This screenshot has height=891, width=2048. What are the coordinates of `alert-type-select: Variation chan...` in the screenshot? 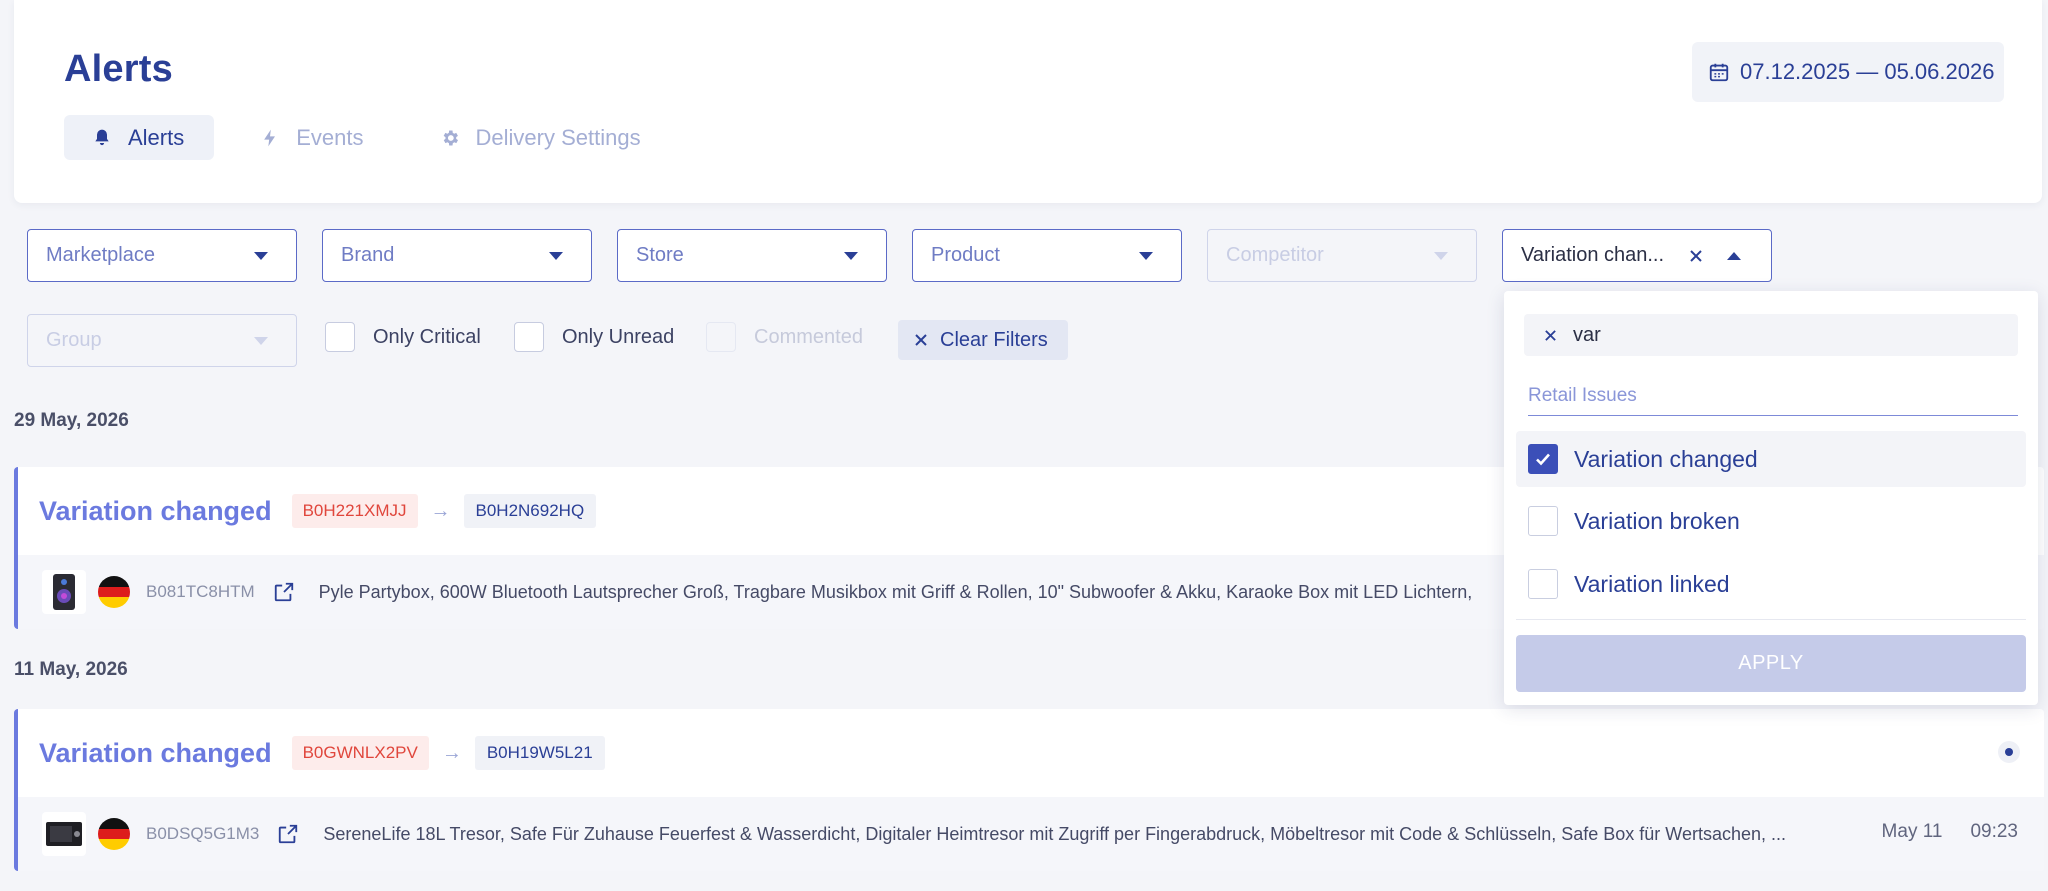 It's located at (1637, 255).